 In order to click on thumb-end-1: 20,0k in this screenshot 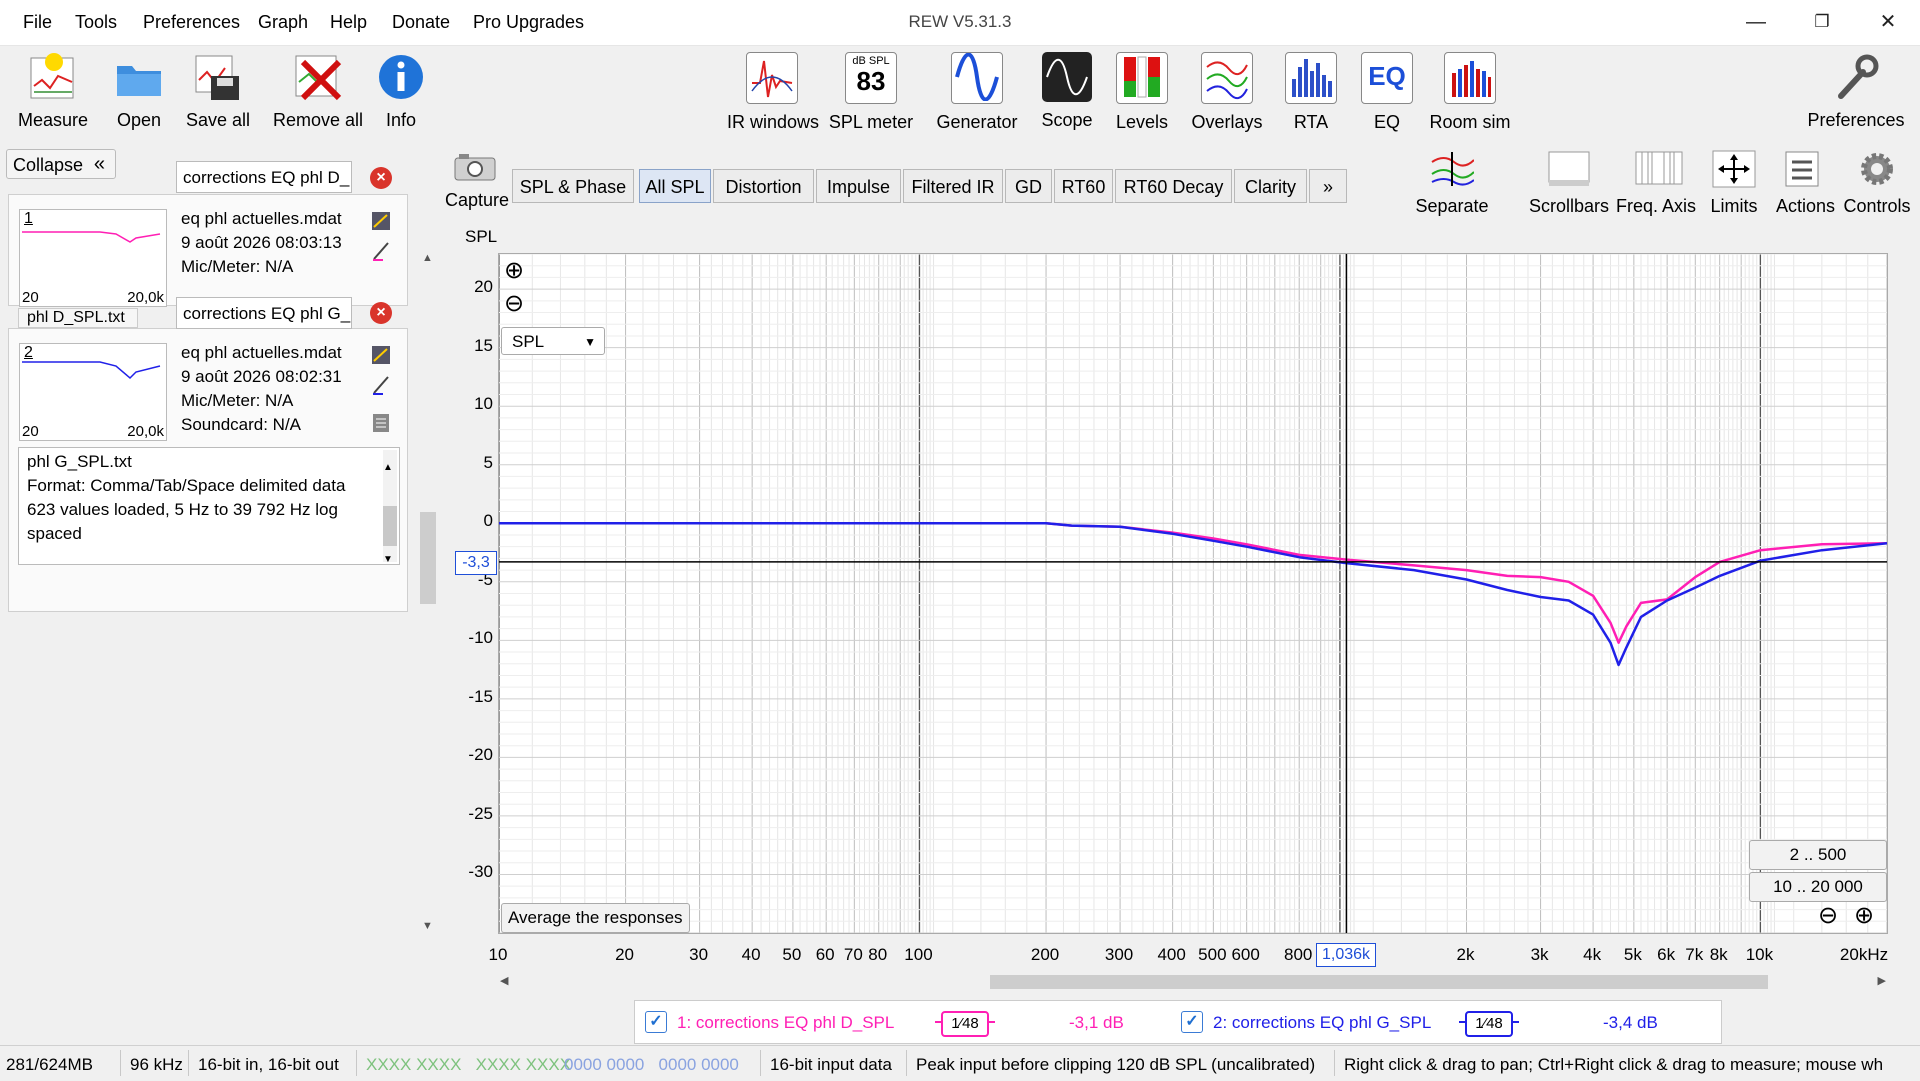, I will do `click(145, 297)`.